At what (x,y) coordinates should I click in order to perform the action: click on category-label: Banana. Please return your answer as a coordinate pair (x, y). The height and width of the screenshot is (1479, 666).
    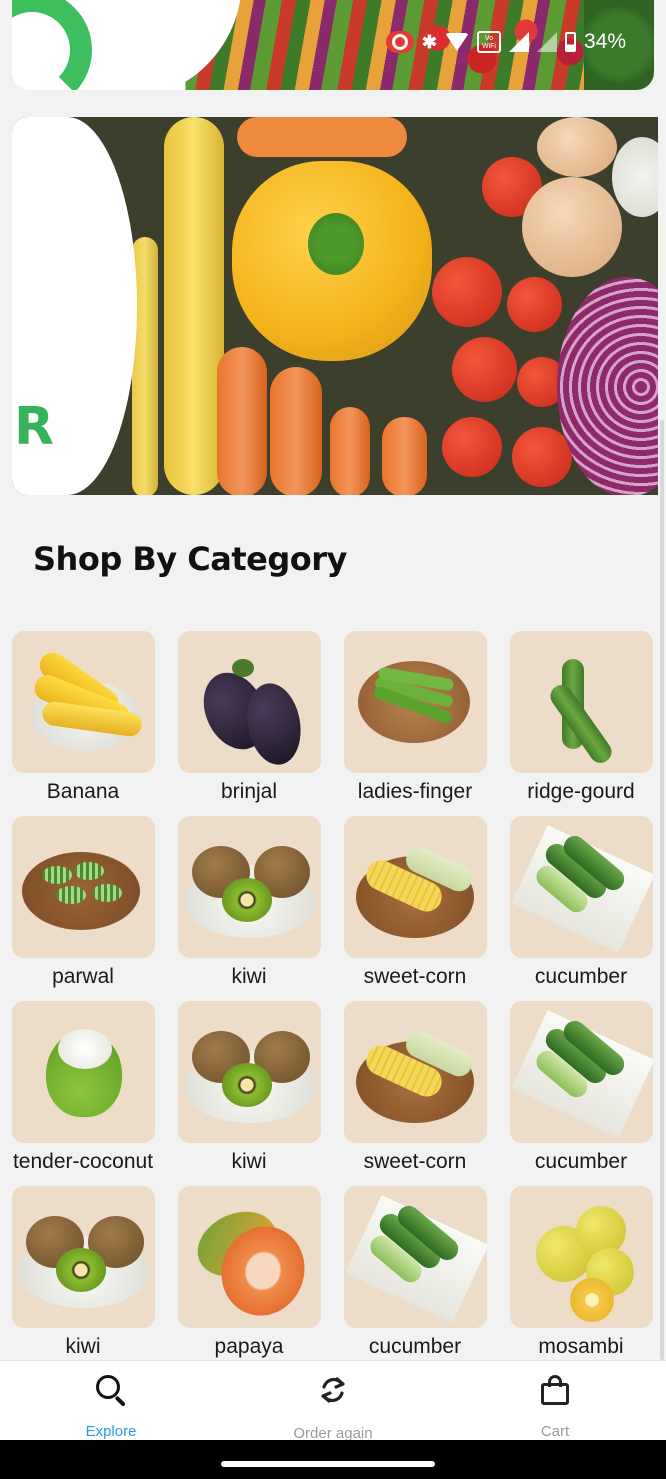
    Looking at the image, I should click on (83, 791).